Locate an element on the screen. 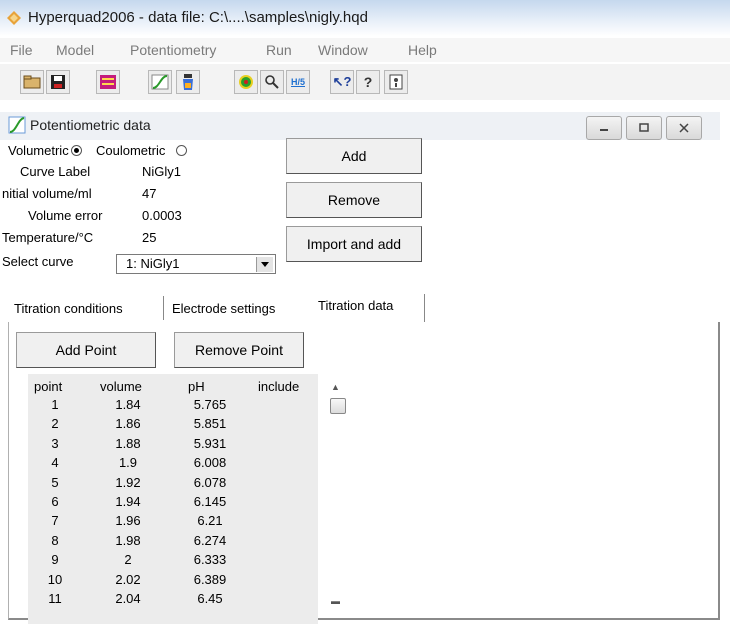 This screenshot has width=730, height=634. menu-help: Help is located at coordinates (422, 50).